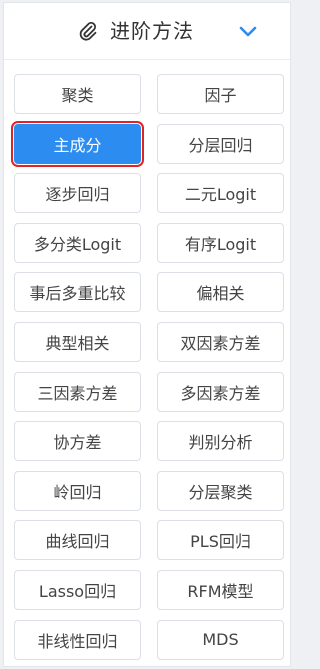 This screenshot has height=669, width=320. Describe the element at coordinates (77, 143) in the screenshot. I see `method-button-pca: 主成分` at that location.